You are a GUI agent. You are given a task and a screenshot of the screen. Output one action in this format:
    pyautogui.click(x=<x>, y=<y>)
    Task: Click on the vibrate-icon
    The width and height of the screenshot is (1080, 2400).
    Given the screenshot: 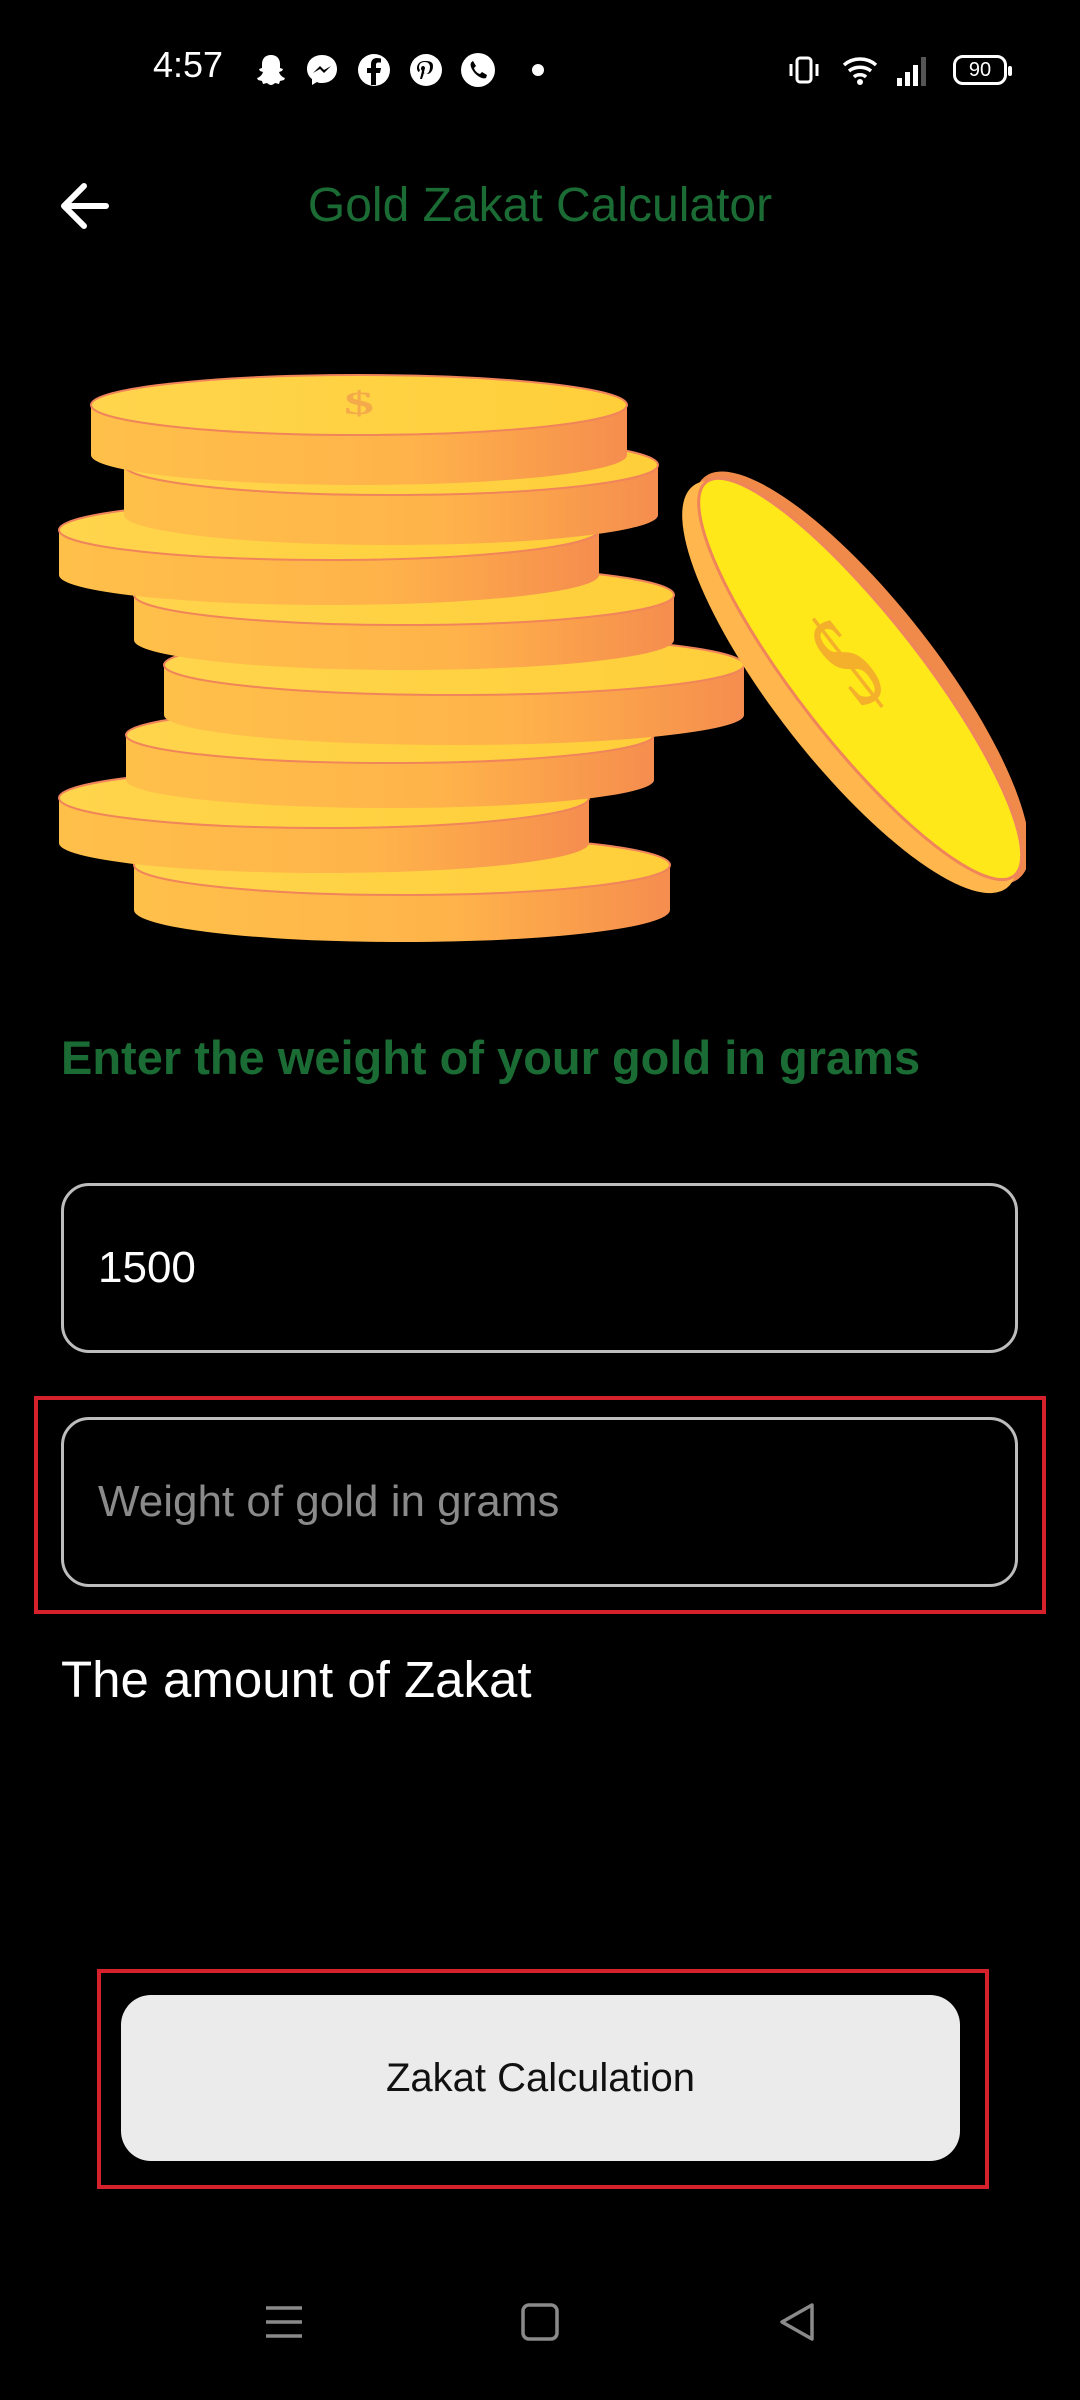 What is the action you would take?
    pyautogui.click(x=804, y=70)
    